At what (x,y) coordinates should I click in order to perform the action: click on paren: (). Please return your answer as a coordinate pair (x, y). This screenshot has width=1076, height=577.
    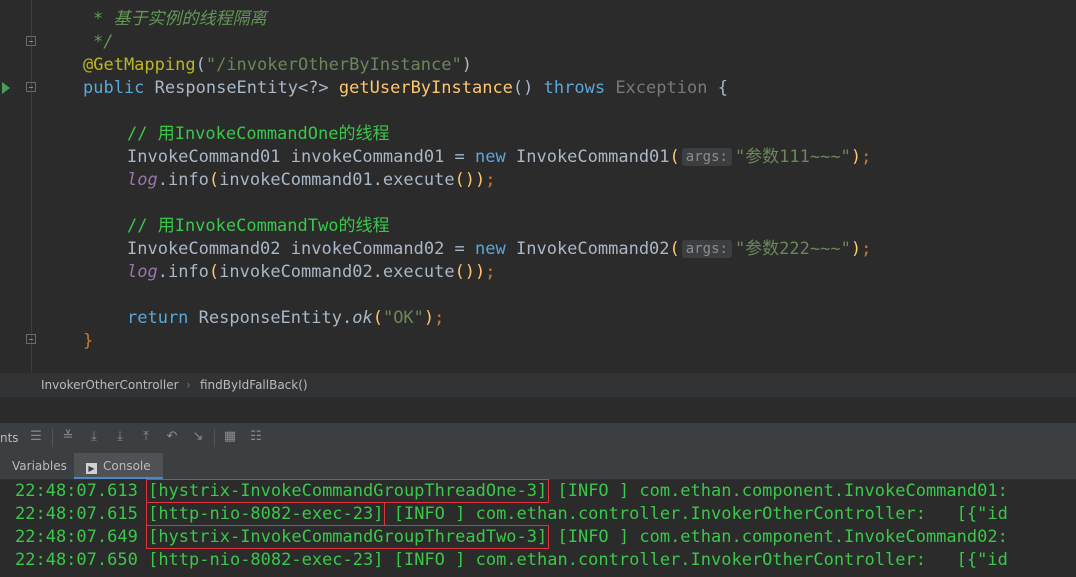
    Looking at the image, I should click on (528, 88).